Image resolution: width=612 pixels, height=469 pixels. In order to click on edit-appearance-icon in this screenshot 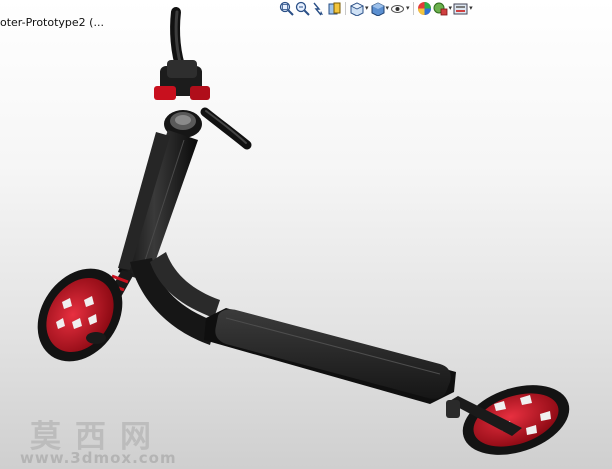, I will do `click(424, 8)`.